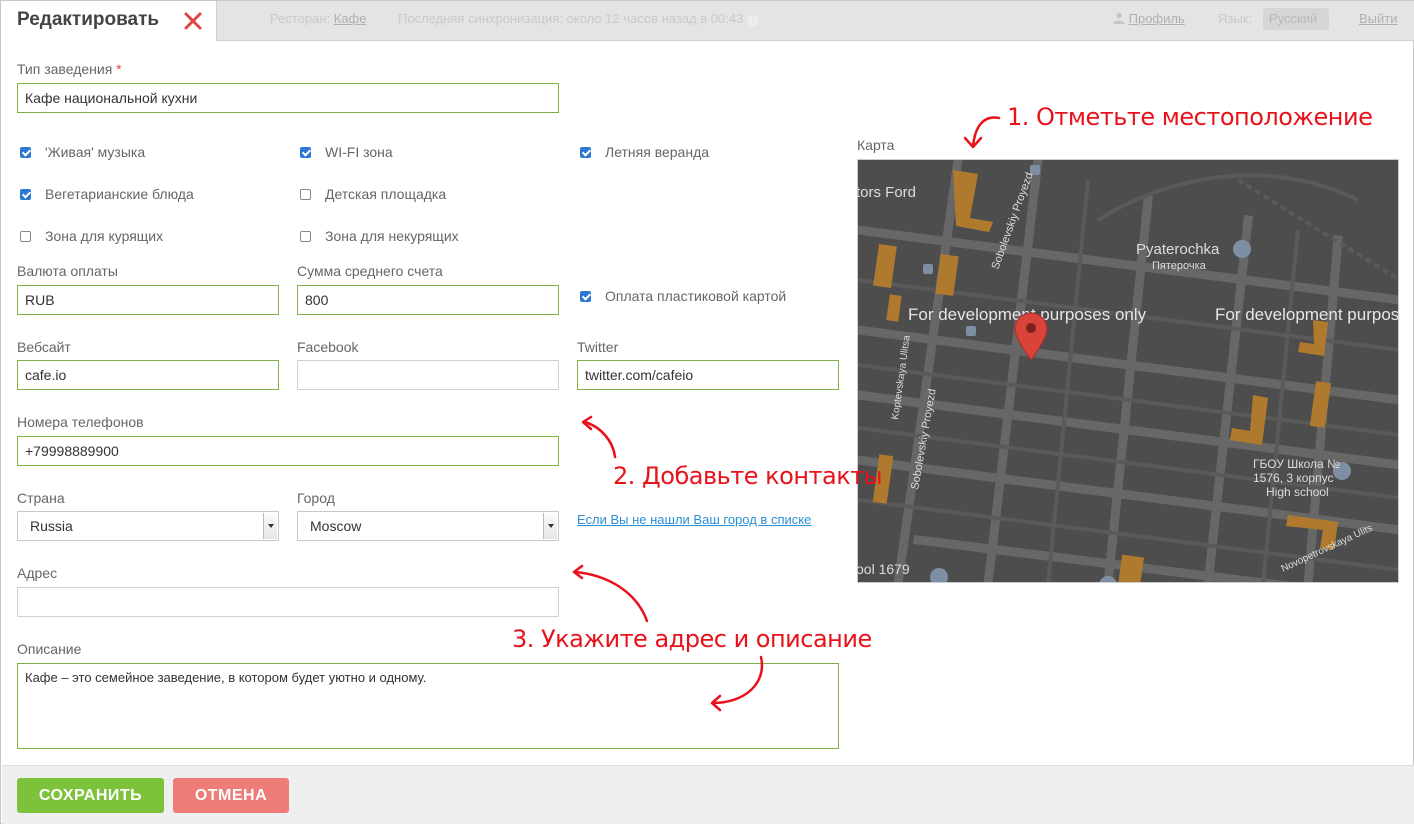  I want to click on playground-checkbox, so click(305, 194).